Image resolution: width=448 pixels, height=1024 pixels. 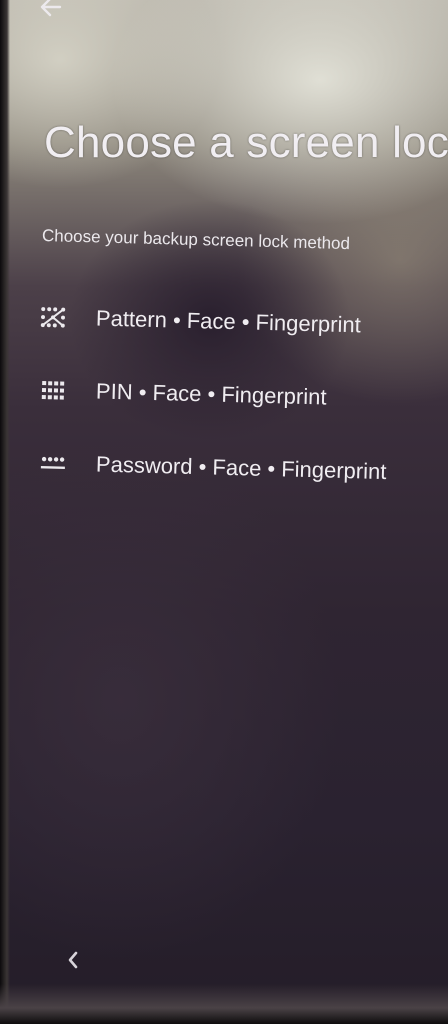 I want to click on option-pattern: Pattern • Face • Fingerprint, so click(x=200, y=321).